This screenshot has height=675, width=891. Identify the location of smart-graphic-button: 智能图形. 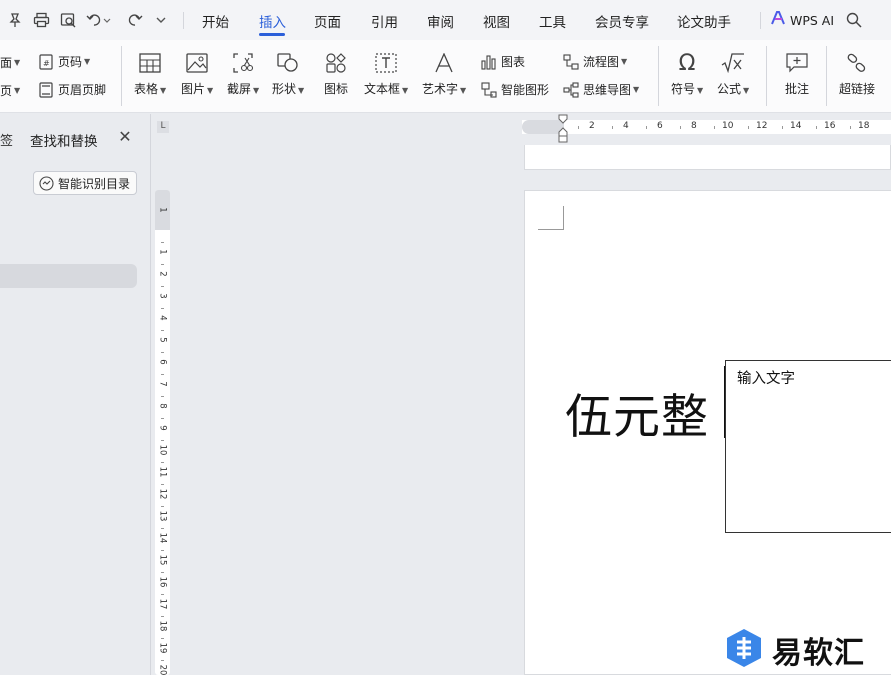
(515, 89).